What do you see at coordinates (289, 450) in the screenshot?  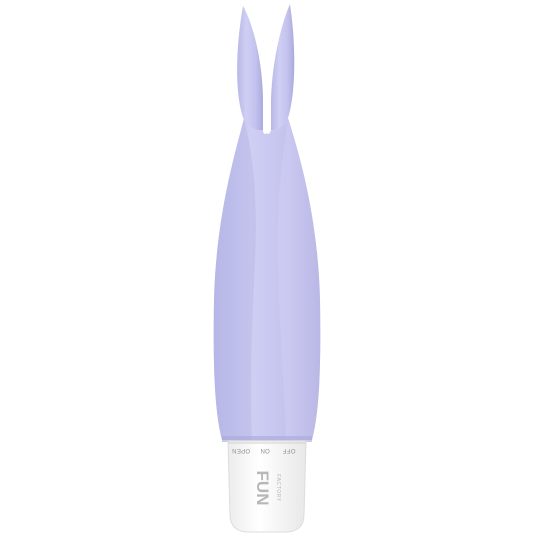 I see `label-off: OFF` at bounding box center [289, 450].